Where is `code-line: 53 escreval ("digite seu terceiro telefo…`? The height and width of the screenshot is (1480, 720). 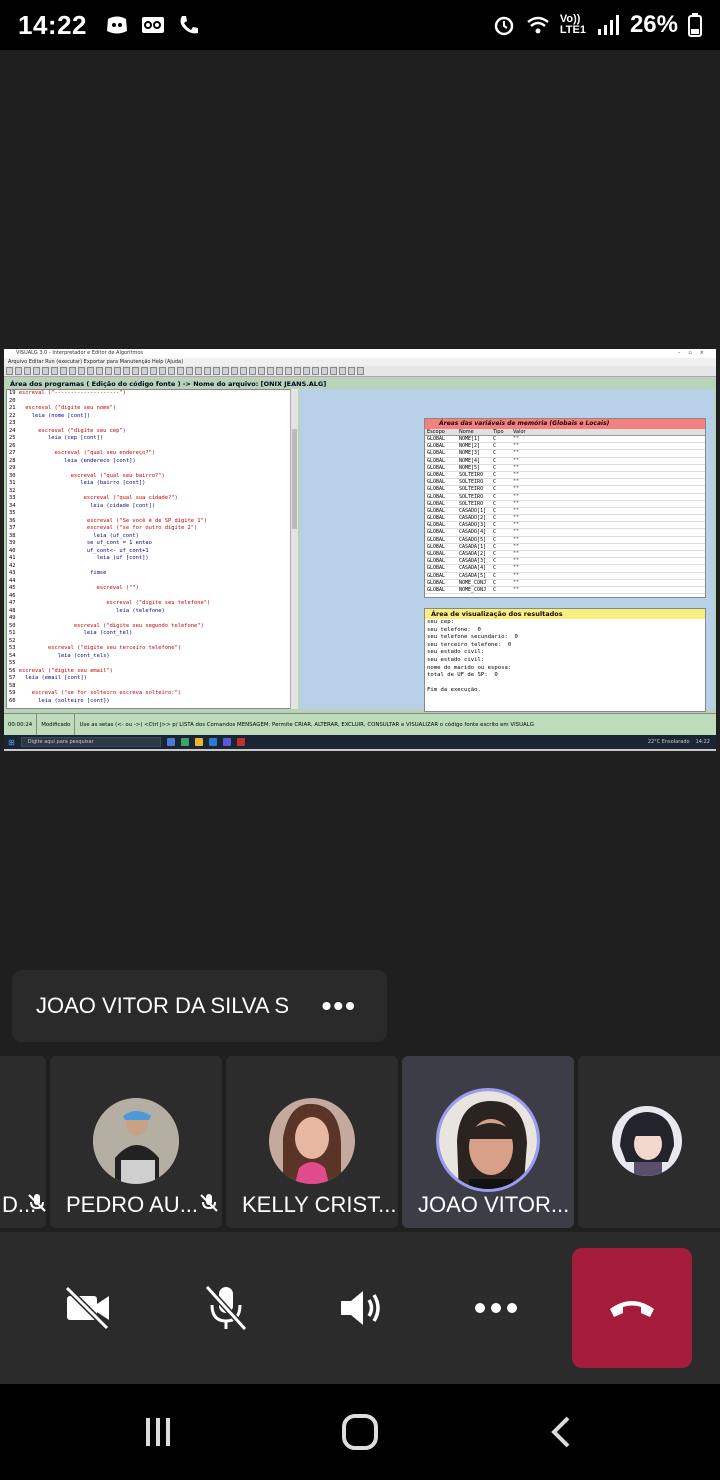
code-line: 53 escreval ("digite seu terceiro telefo… is located at coordinates (153, 649).